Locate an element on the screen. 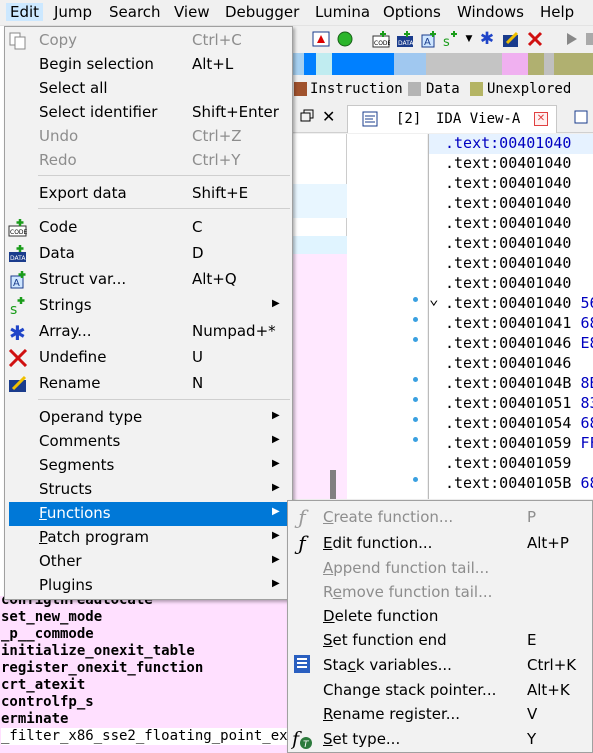  listing-line: .text:00401041 68 is located at coordinates (519, 324).